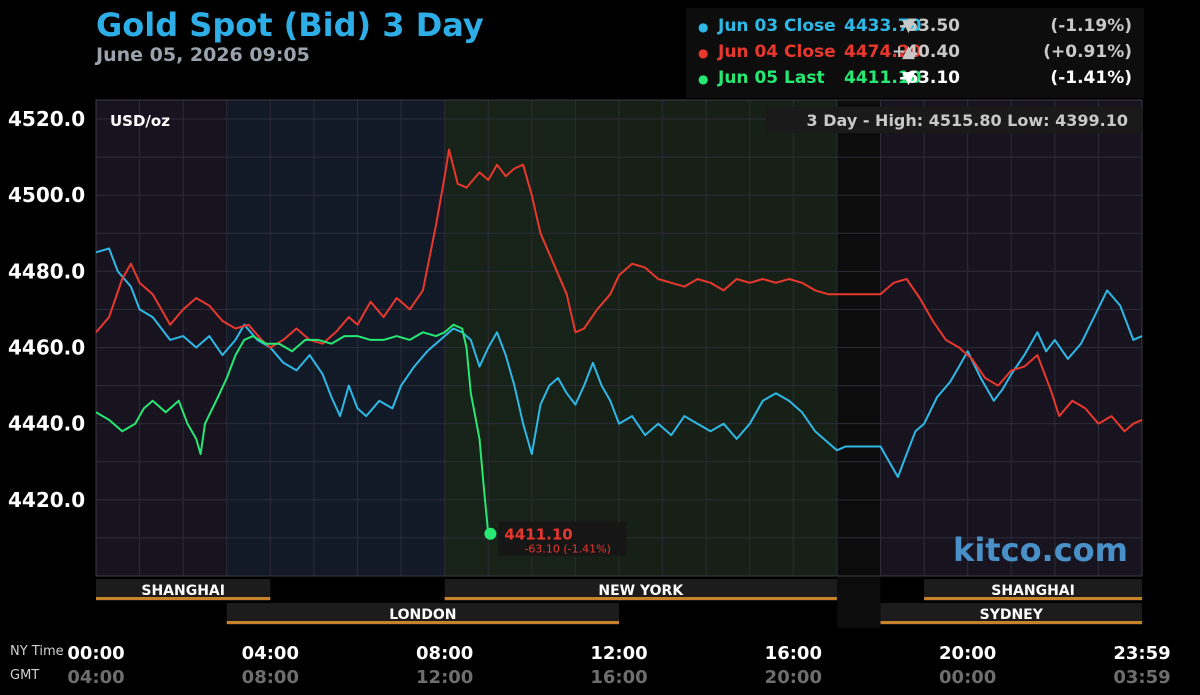 The image size is (1200, 695). I want to click on x-tick-ny-label: 16:00, so click(793, 653).